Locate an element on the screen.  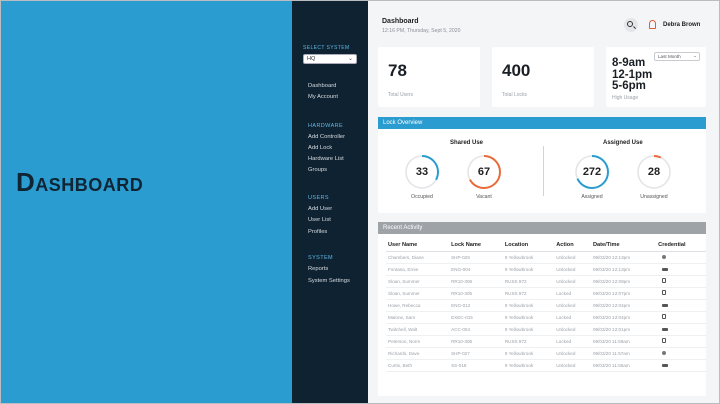
sidebar-item-add-lock: Add Lock is located at coordinates (320, 148).